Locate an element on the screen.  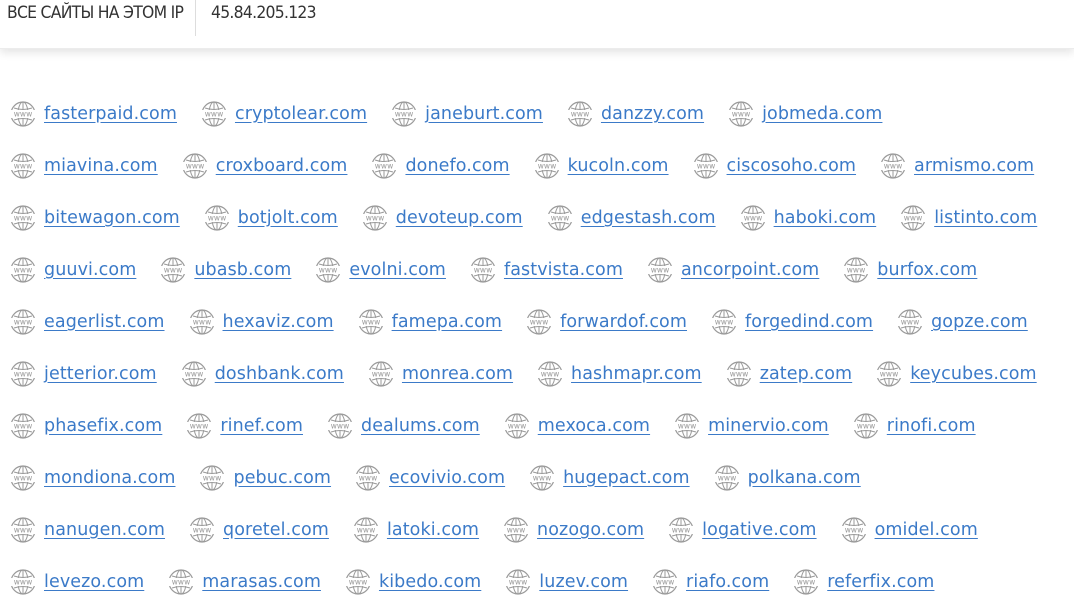
site-link: fastvista.com is located at coordinates (563, 270).